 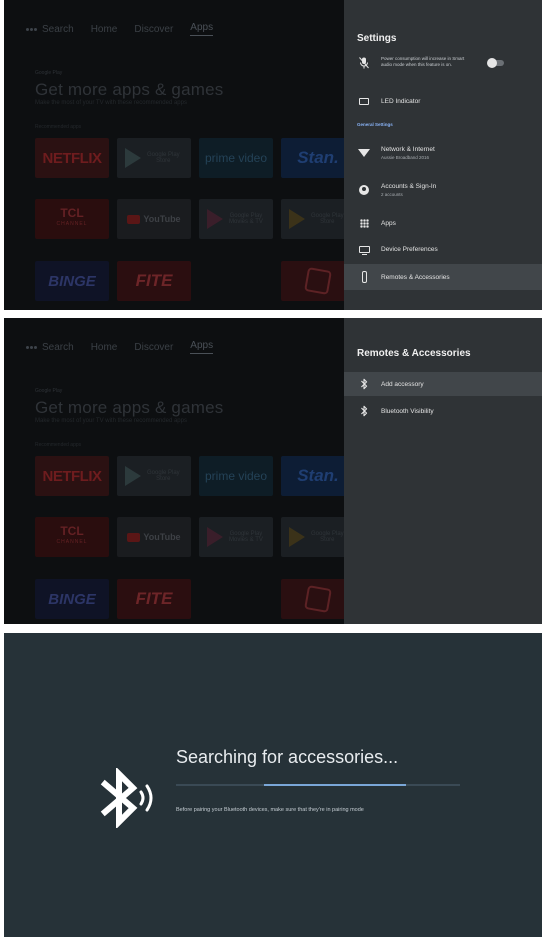 What do you see at coordinates (364, 190) in the screenshot?
I see `account-icon` at bounding box center [364, 190].